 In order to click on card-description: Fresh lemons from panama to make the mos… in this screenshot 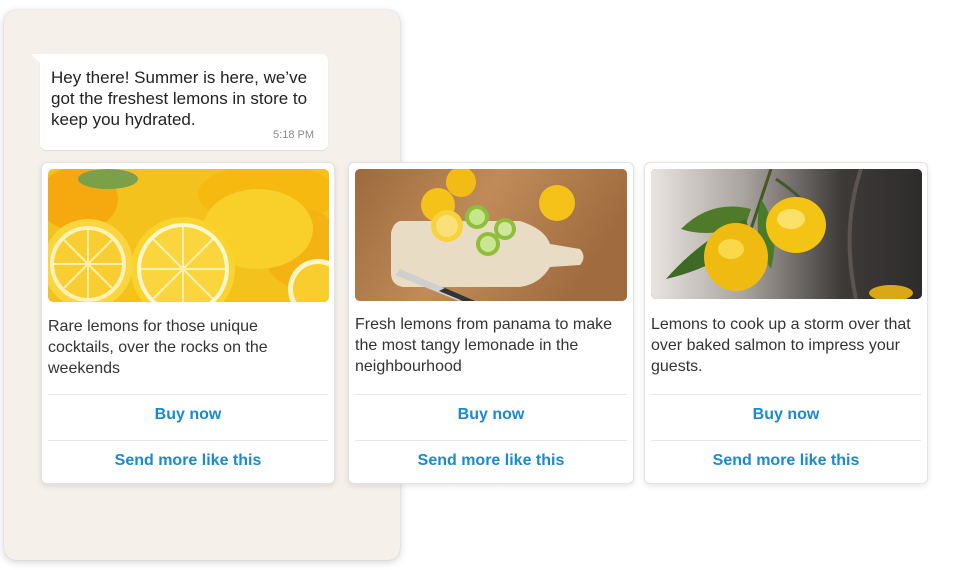, I will do `click(483, 345)`.